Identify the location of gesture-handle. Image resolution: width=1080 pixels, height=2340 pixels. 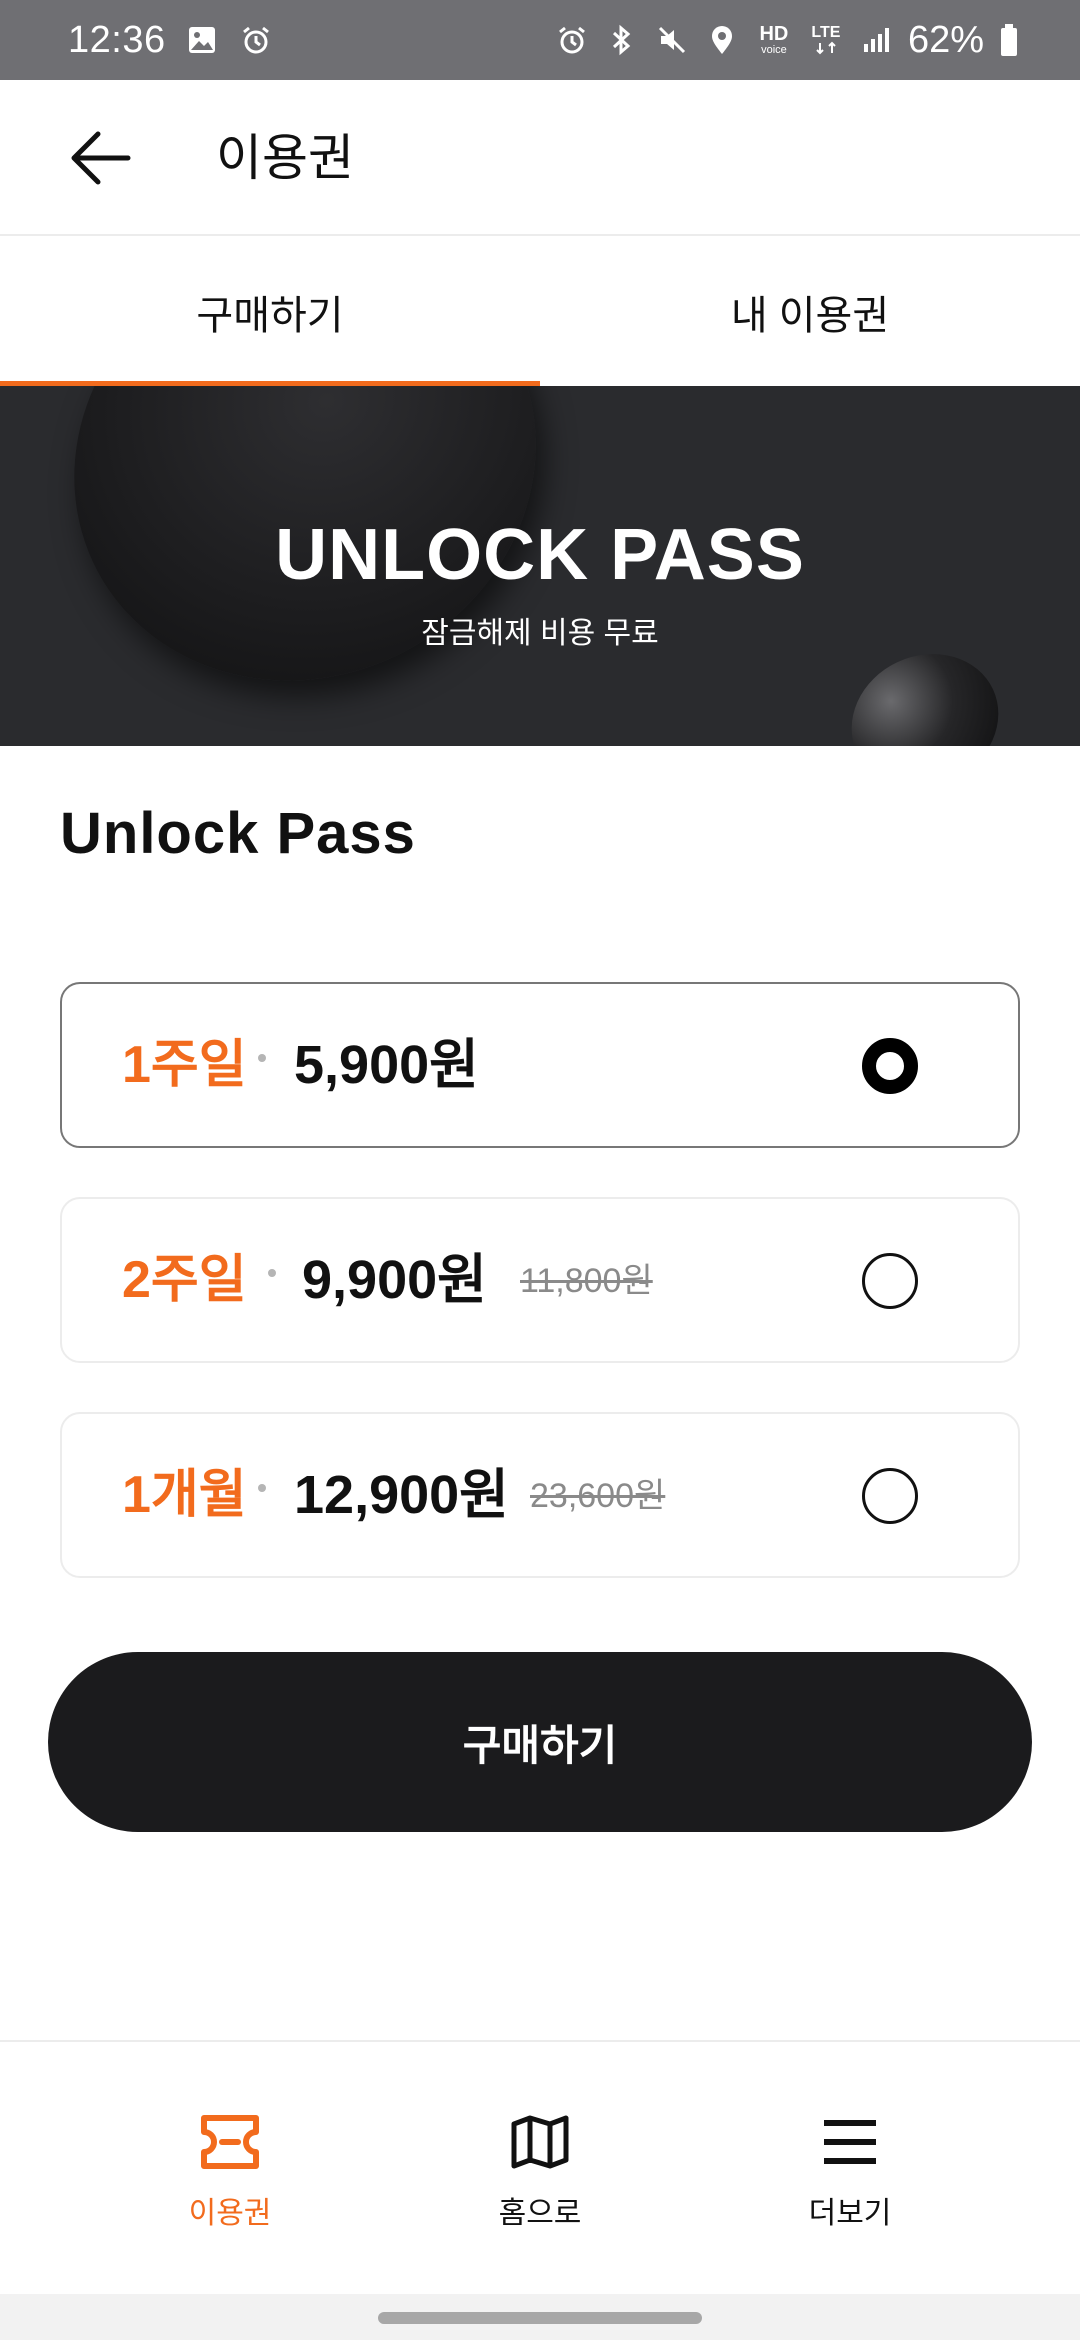
(540, 2318).